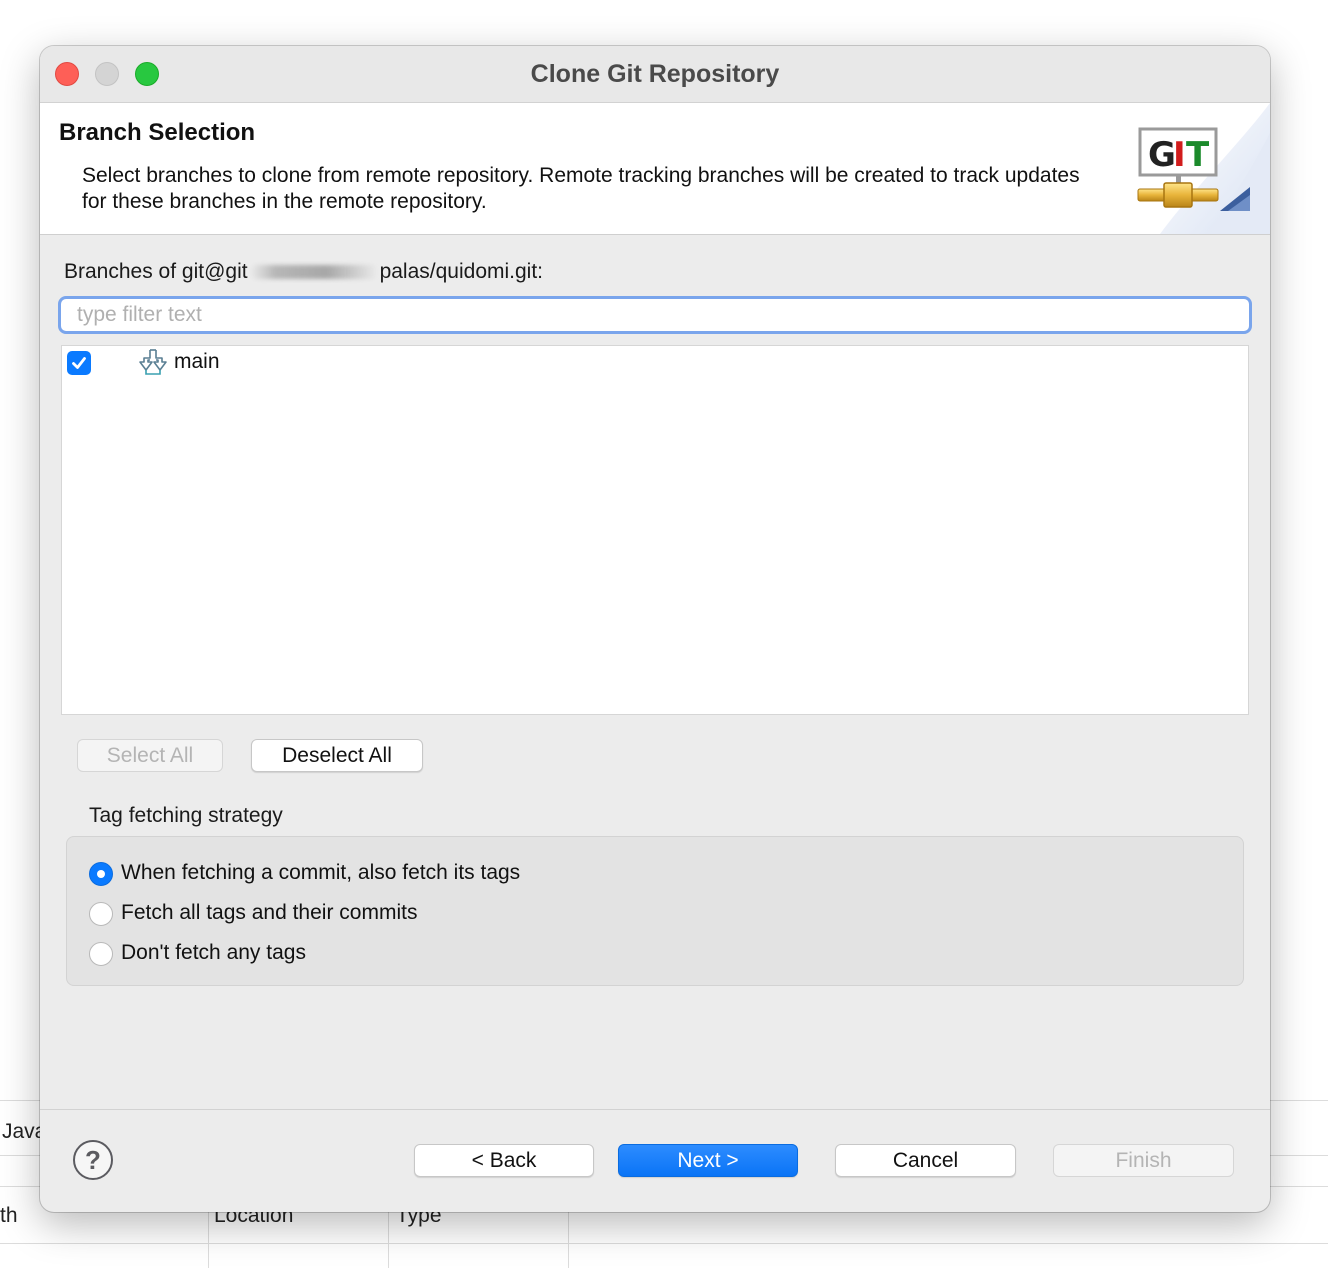  I want to click on back-button: < Back, so click(504, 1160).